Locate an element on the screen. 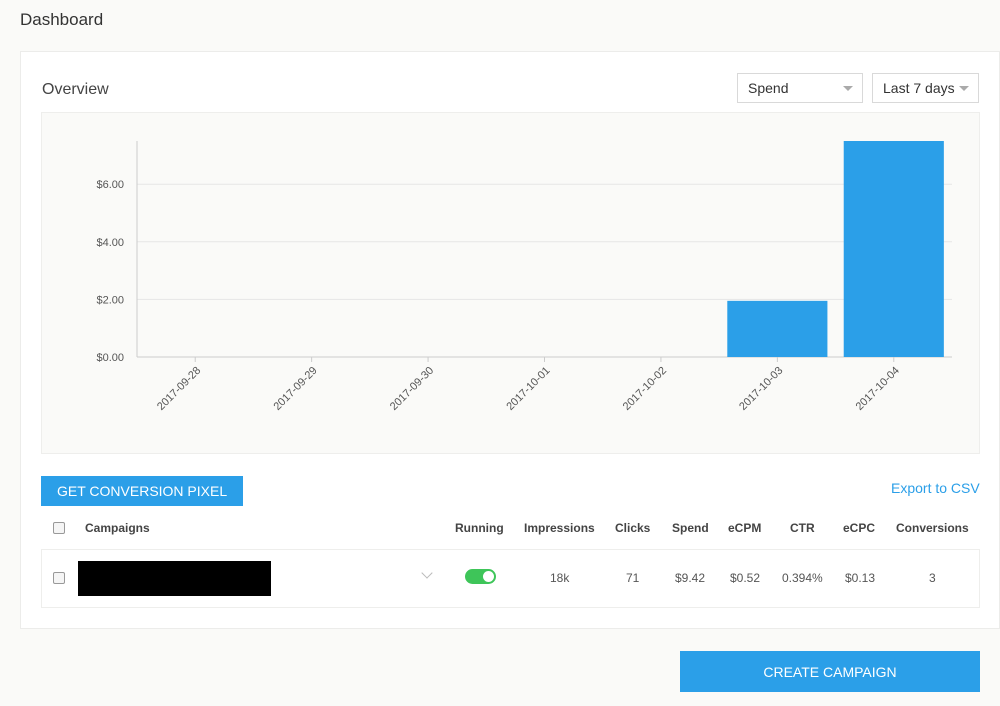 This screenshot has width=1000, height=706. cell-ecpm: $0.52 is located at coordinates (745, 578).